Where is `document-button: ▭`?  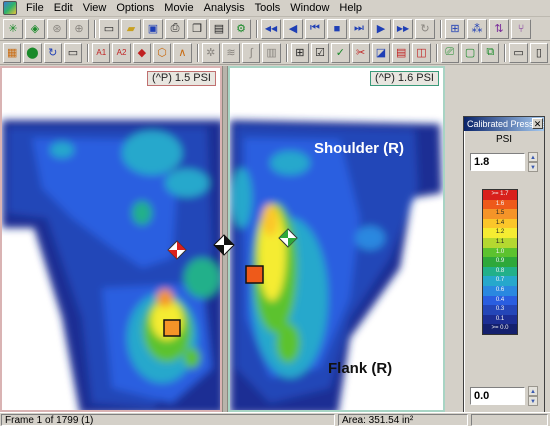
document-button: ▭ is located at coordinates (109, 28).